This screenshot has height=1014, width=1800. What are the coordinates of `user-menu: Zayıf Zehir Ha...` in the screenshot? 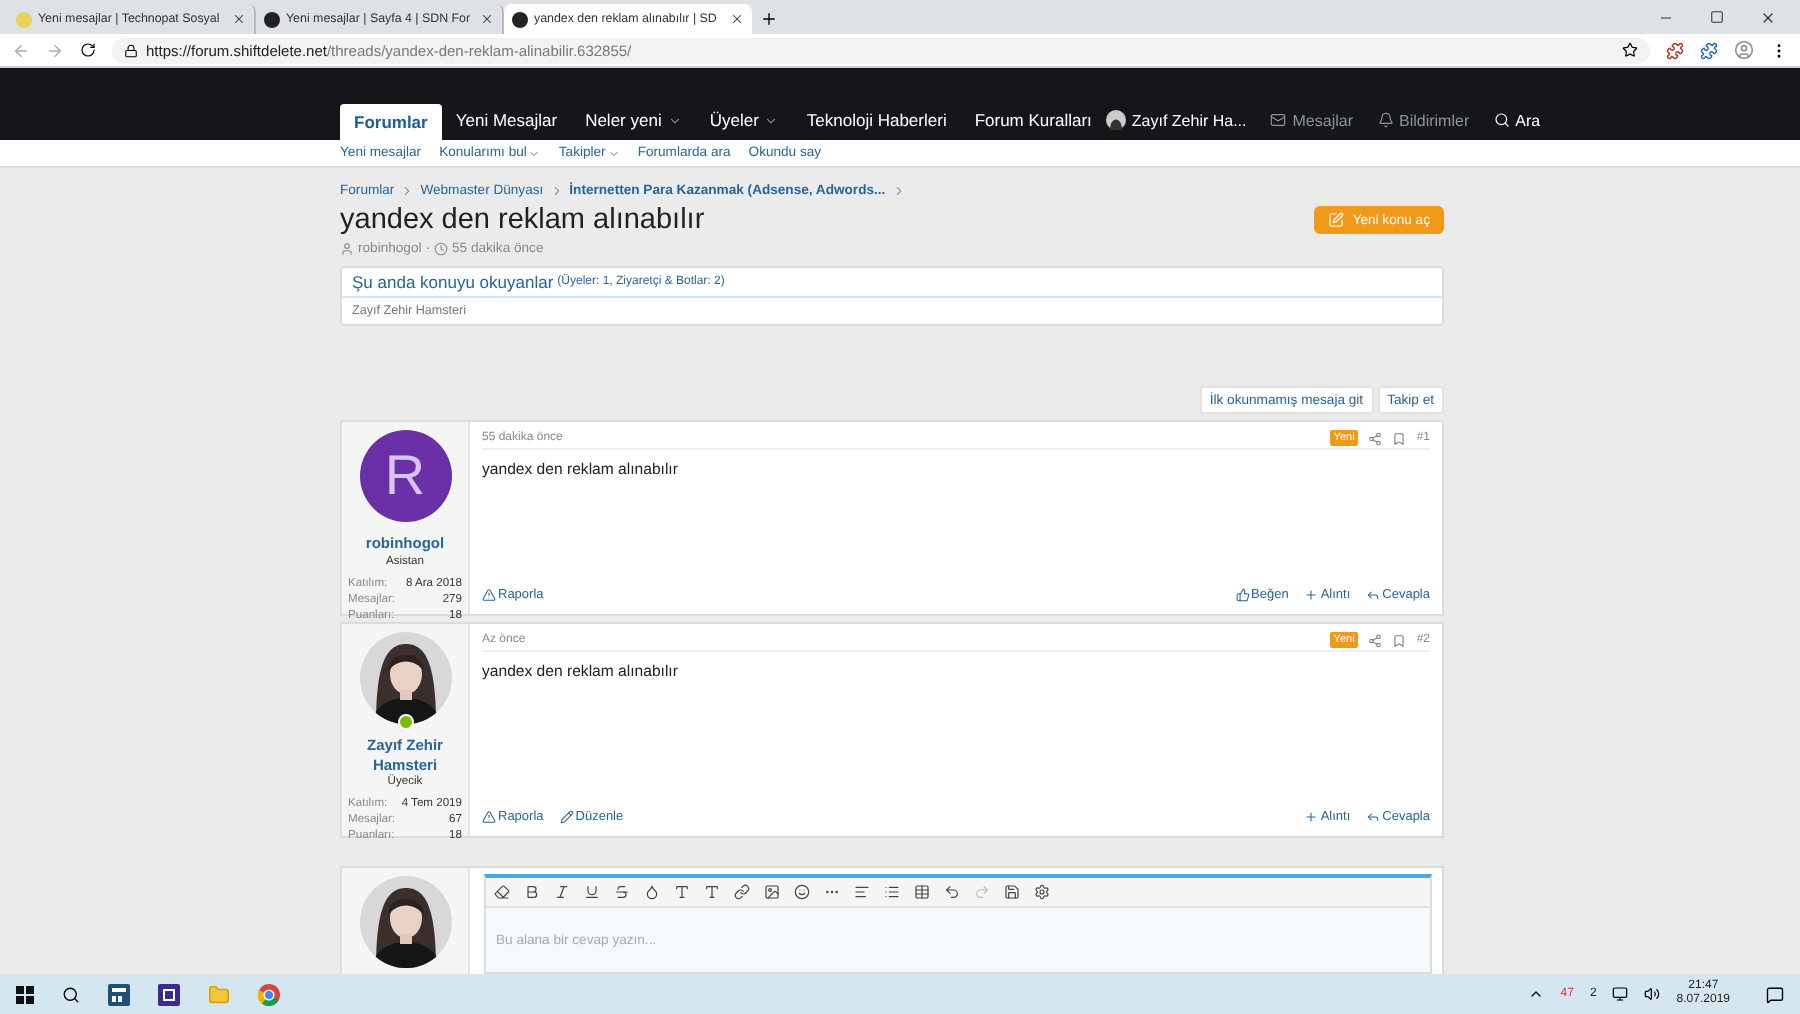 It's located at (1176, 120).